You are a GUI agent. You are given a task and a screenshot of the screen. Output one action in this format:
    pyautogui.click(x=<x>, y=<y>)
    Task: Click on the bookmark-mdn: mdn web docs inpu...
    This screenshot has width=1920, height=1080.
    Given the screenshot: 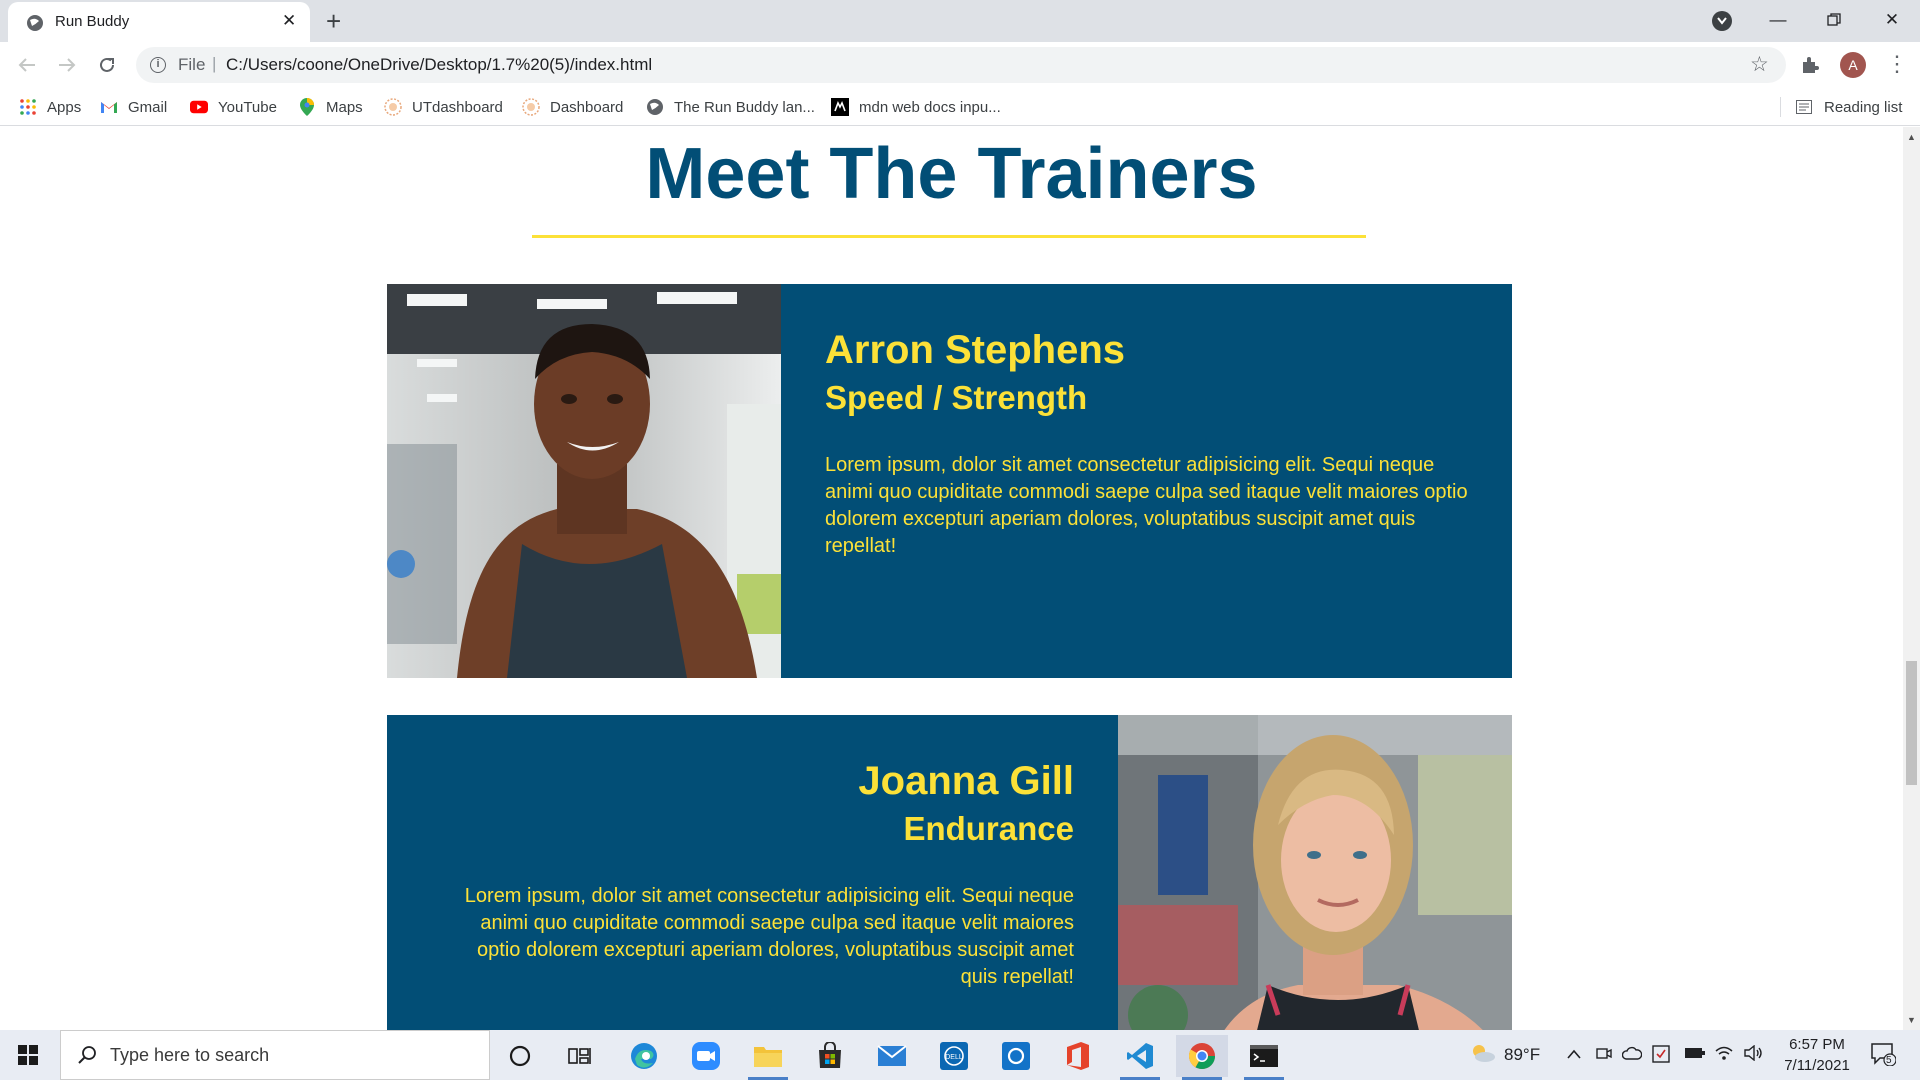 What is the action you would take?
    pyautogui.click(x=916, y=107)
    